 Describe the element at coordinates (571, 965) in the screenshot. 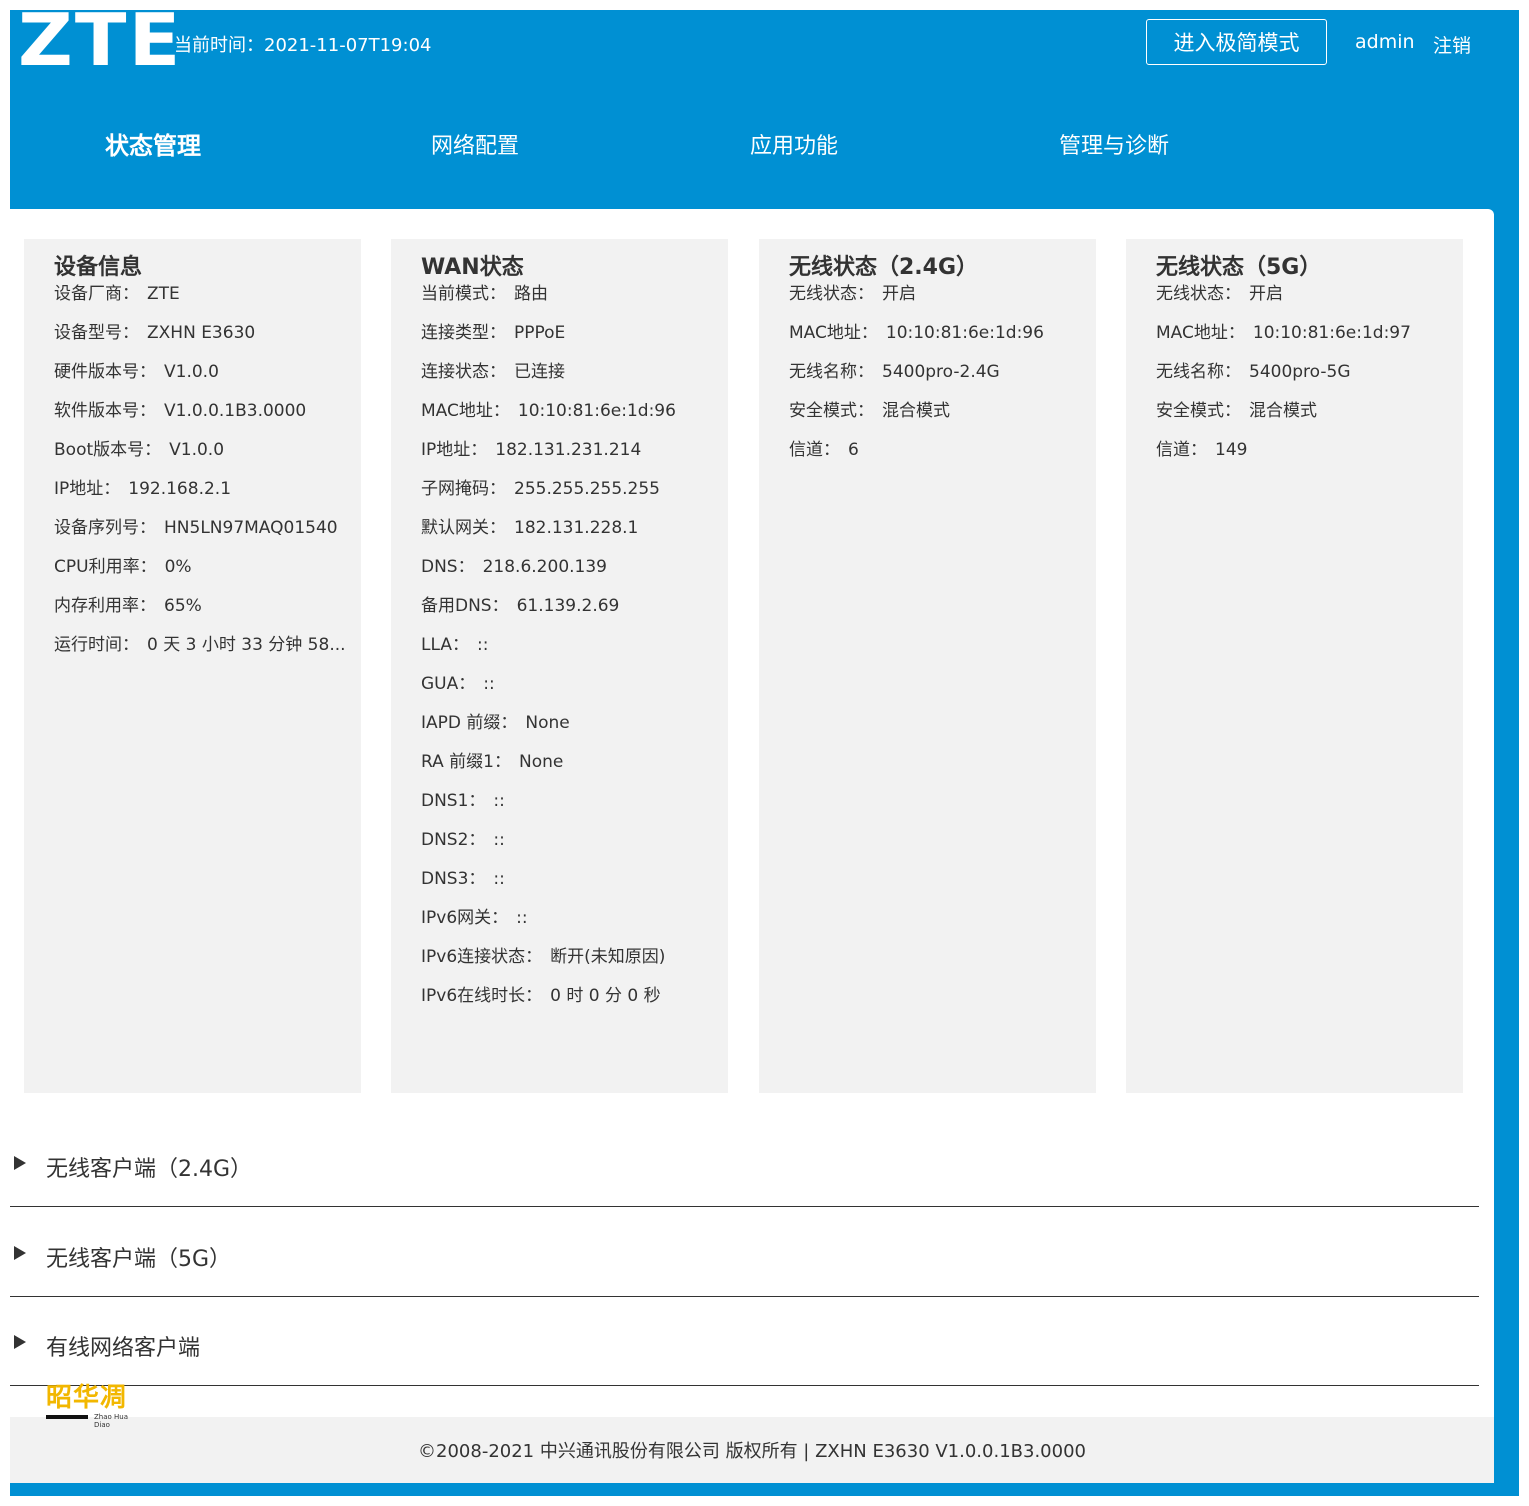

I see `info-row: IPv6连接状态： 断开(未知原因)` at that location.